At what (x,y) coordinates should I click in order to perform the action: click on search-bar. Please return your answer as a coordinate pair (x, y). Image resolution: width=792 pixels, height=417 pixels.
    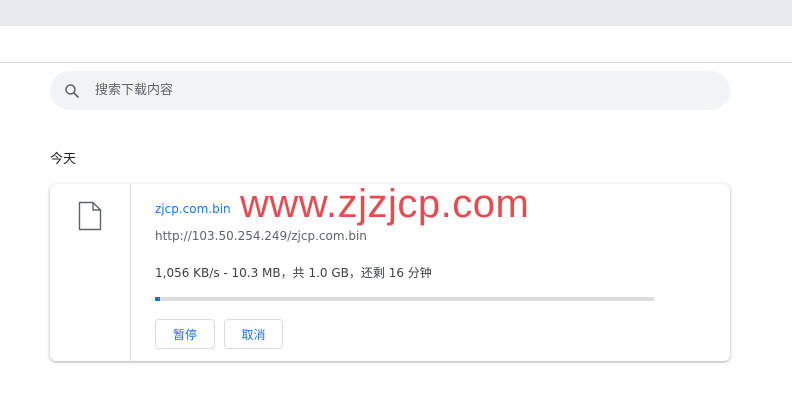
    Looking at the image, I should click on (390, 90).